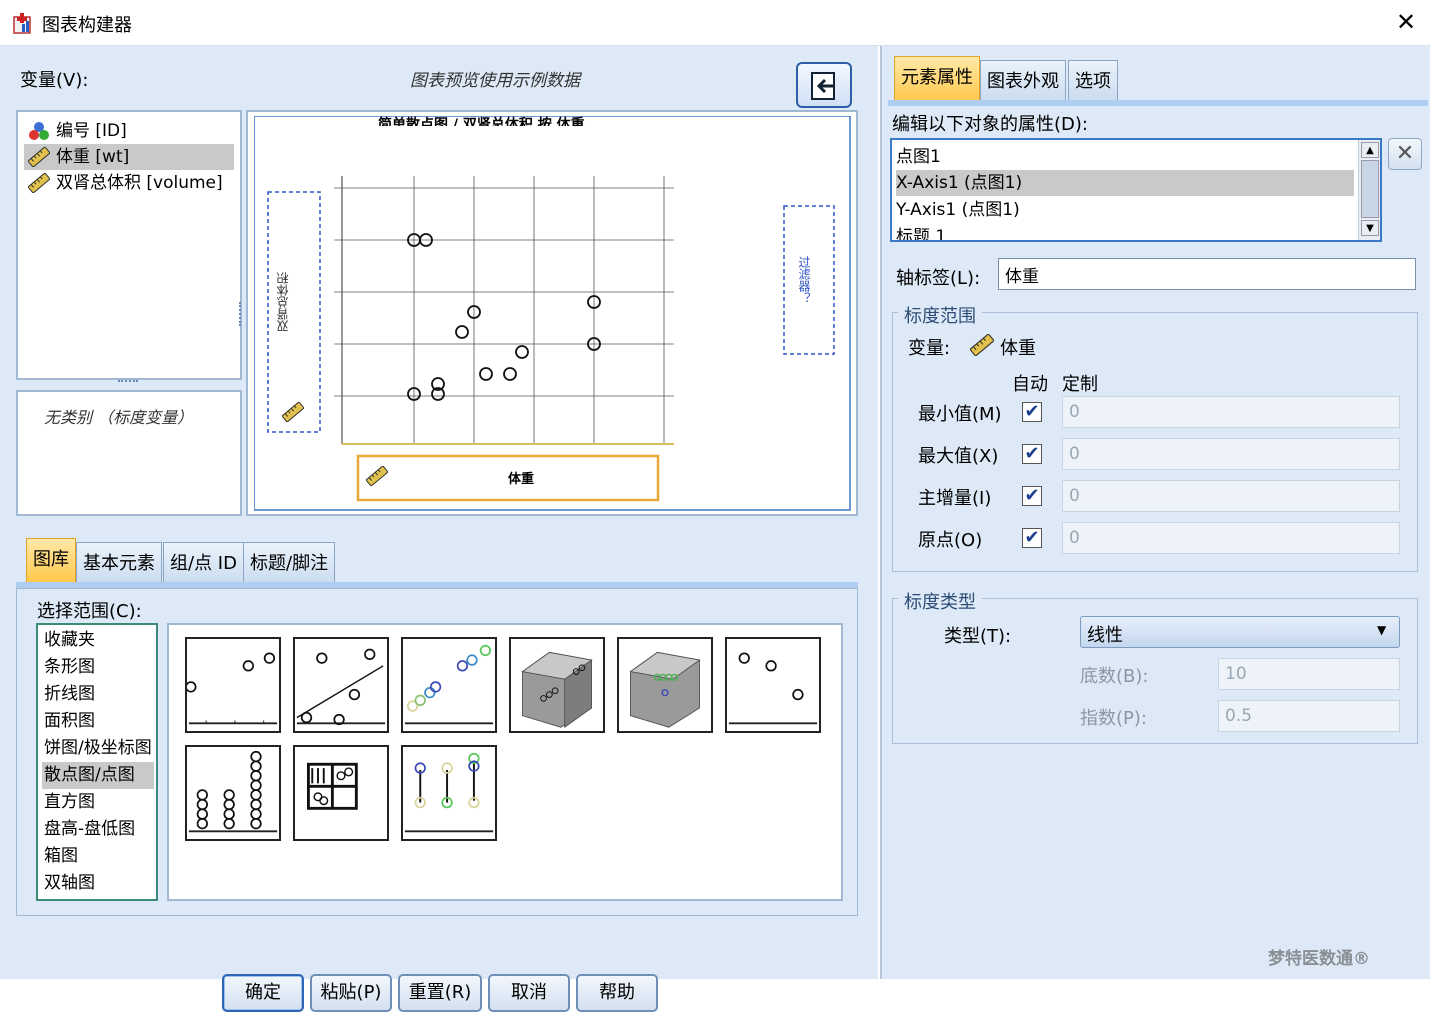 Image resolution: width=1430 pixels, height=1012 pixels. Describe the element at coordinates (98, 694) in the screenshot. I see `gallery-item-line: 折线图` at that location.